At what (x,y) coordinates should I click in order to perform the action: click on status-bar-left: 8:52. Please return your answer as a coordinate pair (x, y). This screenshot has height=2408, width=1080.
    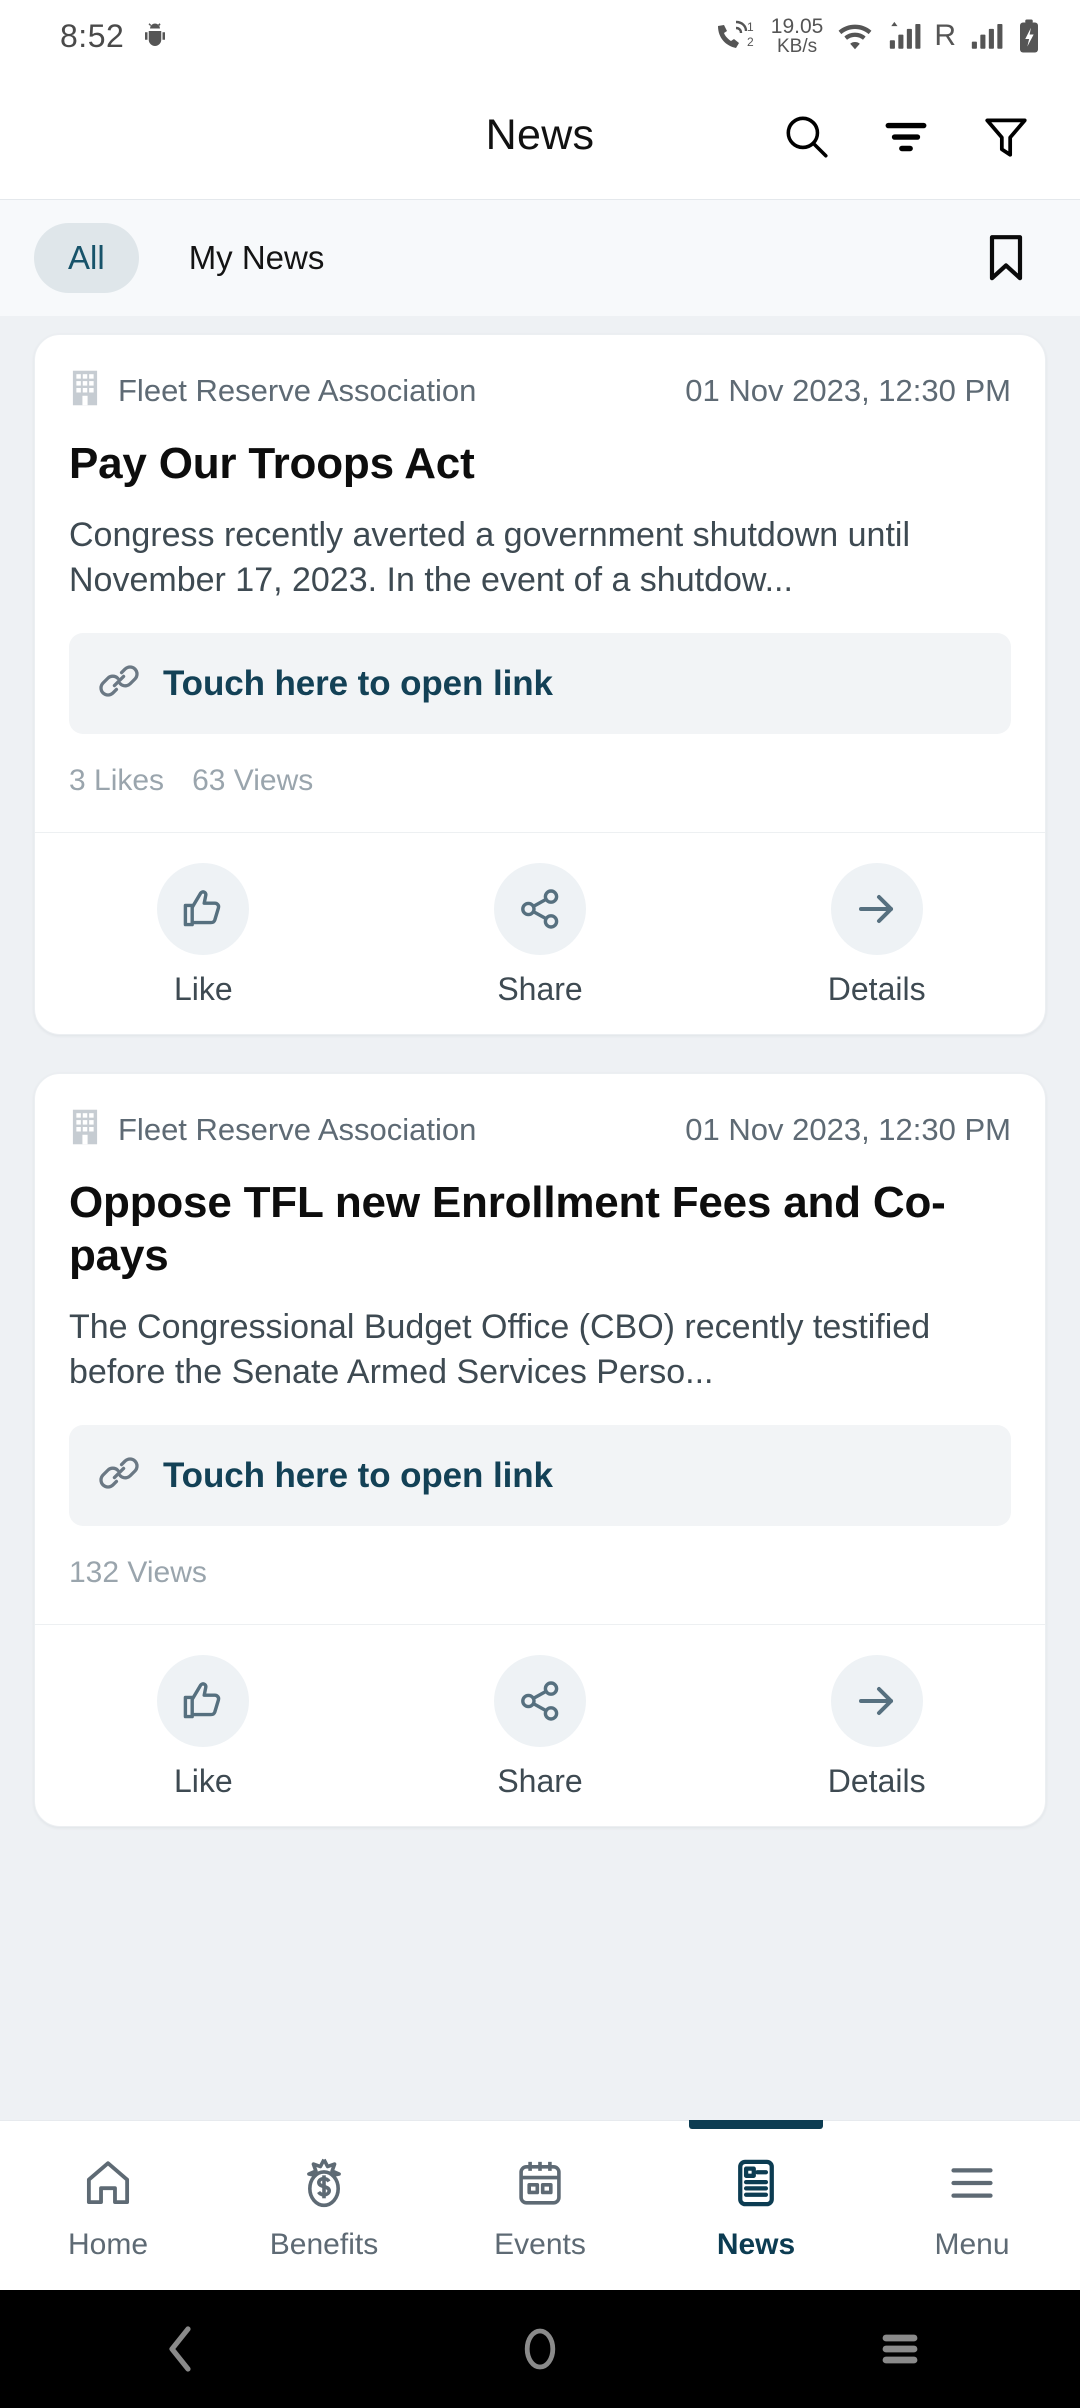
    Looking at the image, I should click on (115, 36).